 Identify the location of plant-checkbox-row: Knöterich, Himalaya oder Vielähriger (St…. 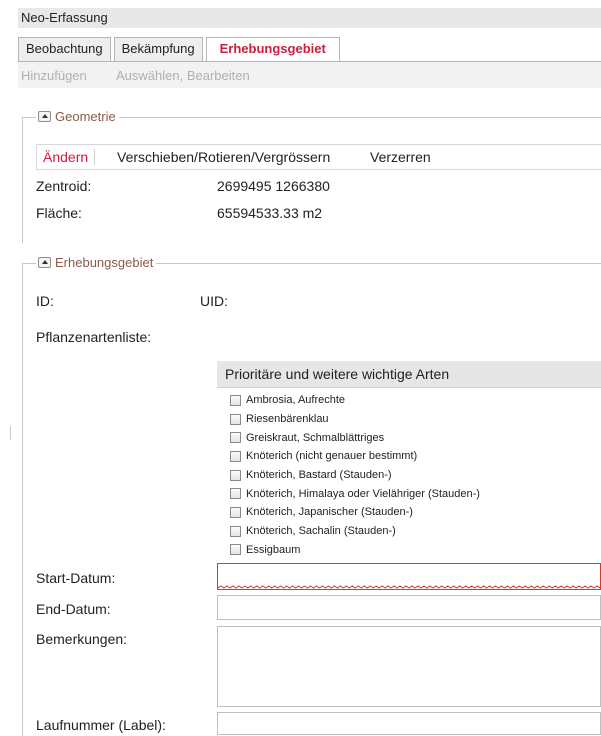
(409, 493).